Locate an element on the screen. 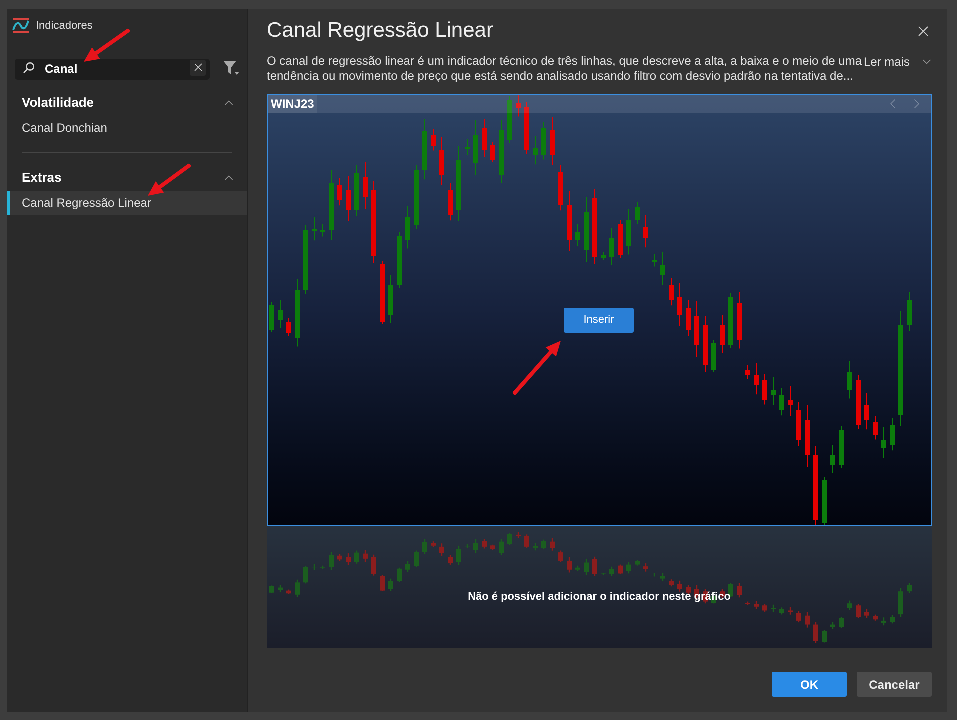 The width and height of the screenshot is (957, 720). read-more-button: Ler mais is located at coordinates (899, 61).